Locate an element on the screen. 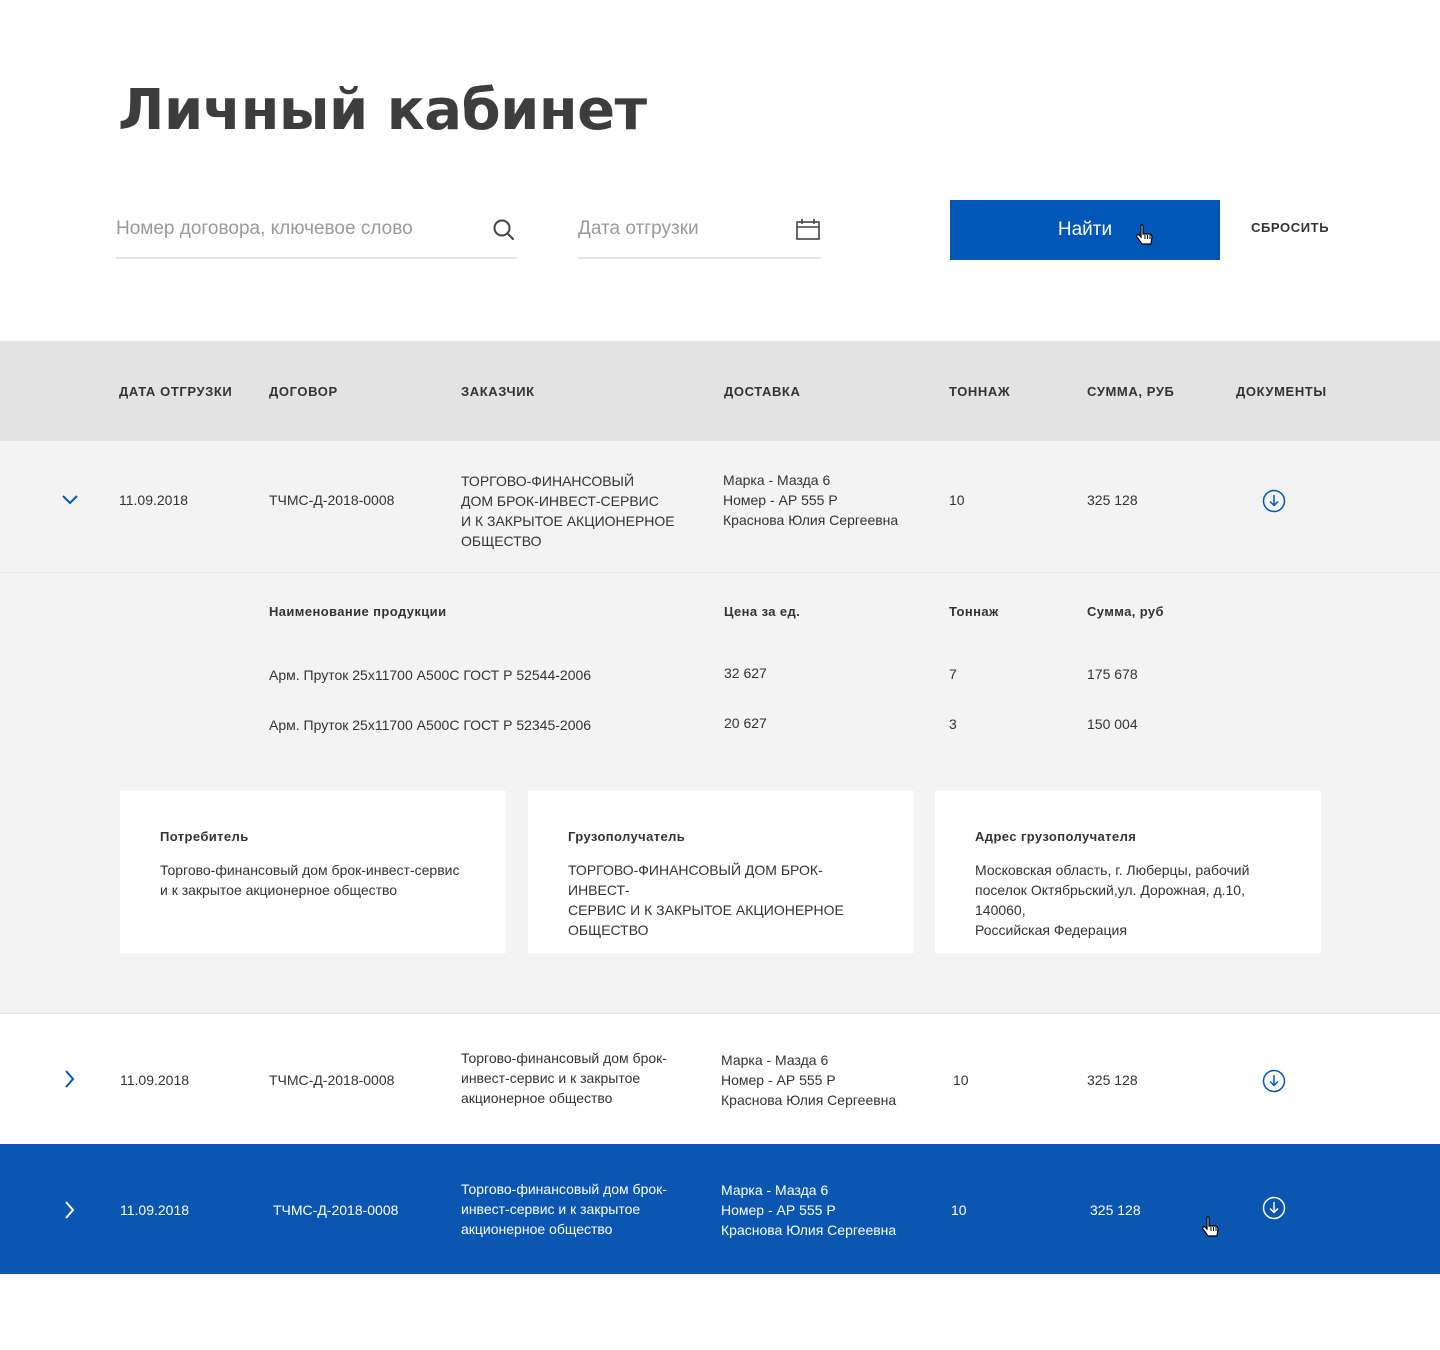 This screenshot has height=1350, width=1440. consumer-title: Потребитель is located at coordinates (204, 836).